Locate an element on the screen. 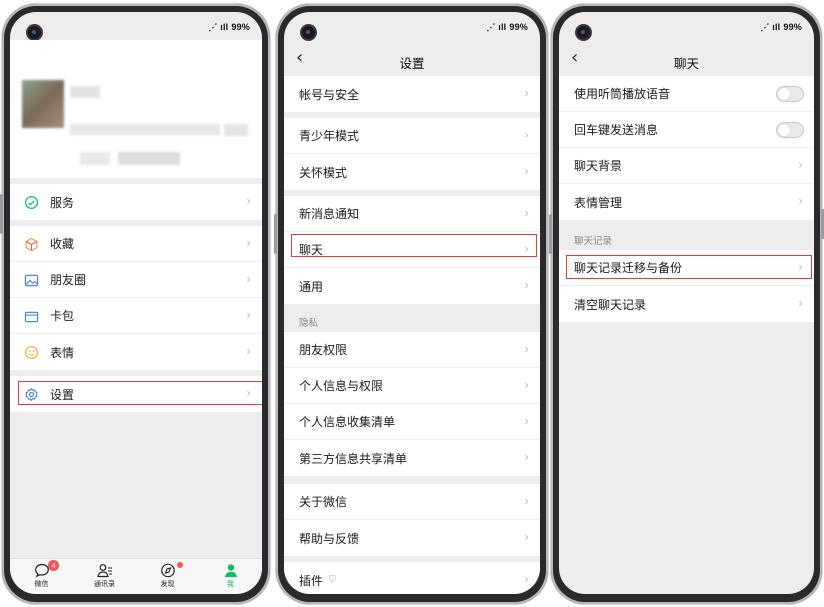 The height and width of the screenshot is (607, 824). collection-group: 收藏 › 朋友圈 › 卡包 › 表情 › is located at coordinates (136, 298).